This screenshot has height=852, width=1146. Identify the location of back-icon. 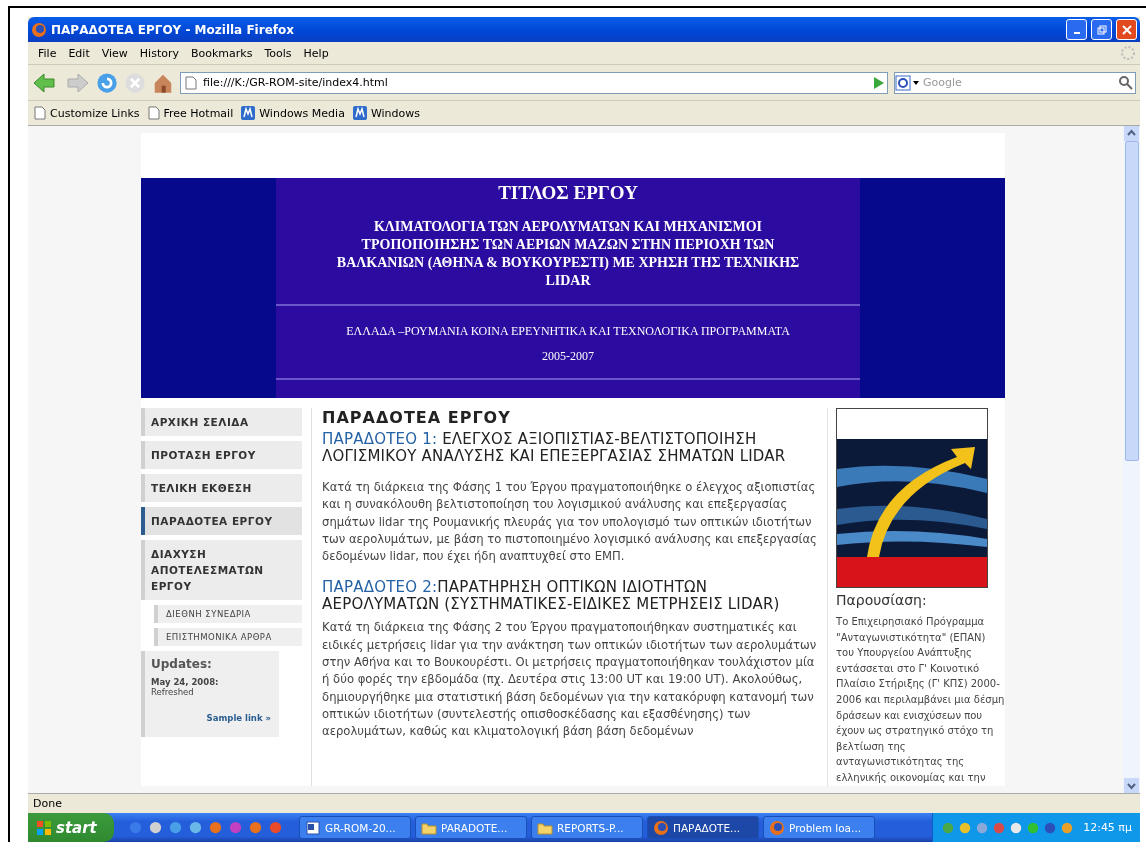
(45, 82).